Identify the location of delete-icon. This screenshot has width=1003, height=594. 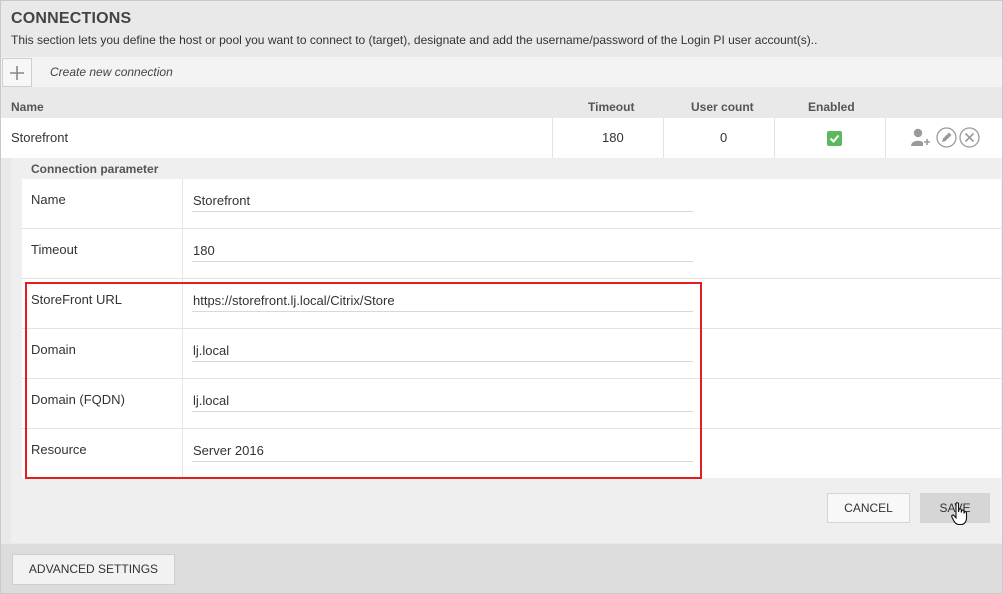
(969, 137).